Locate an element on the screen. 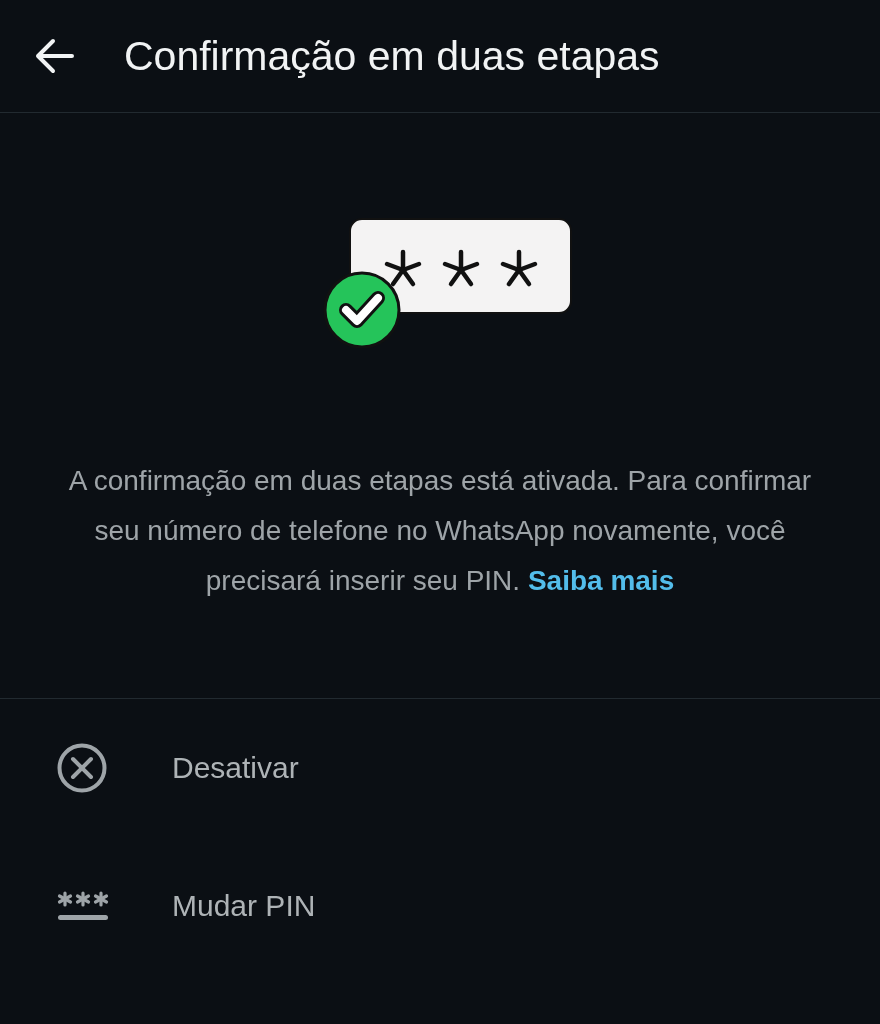  close-circle-icon is located at coordinates (82, 768).